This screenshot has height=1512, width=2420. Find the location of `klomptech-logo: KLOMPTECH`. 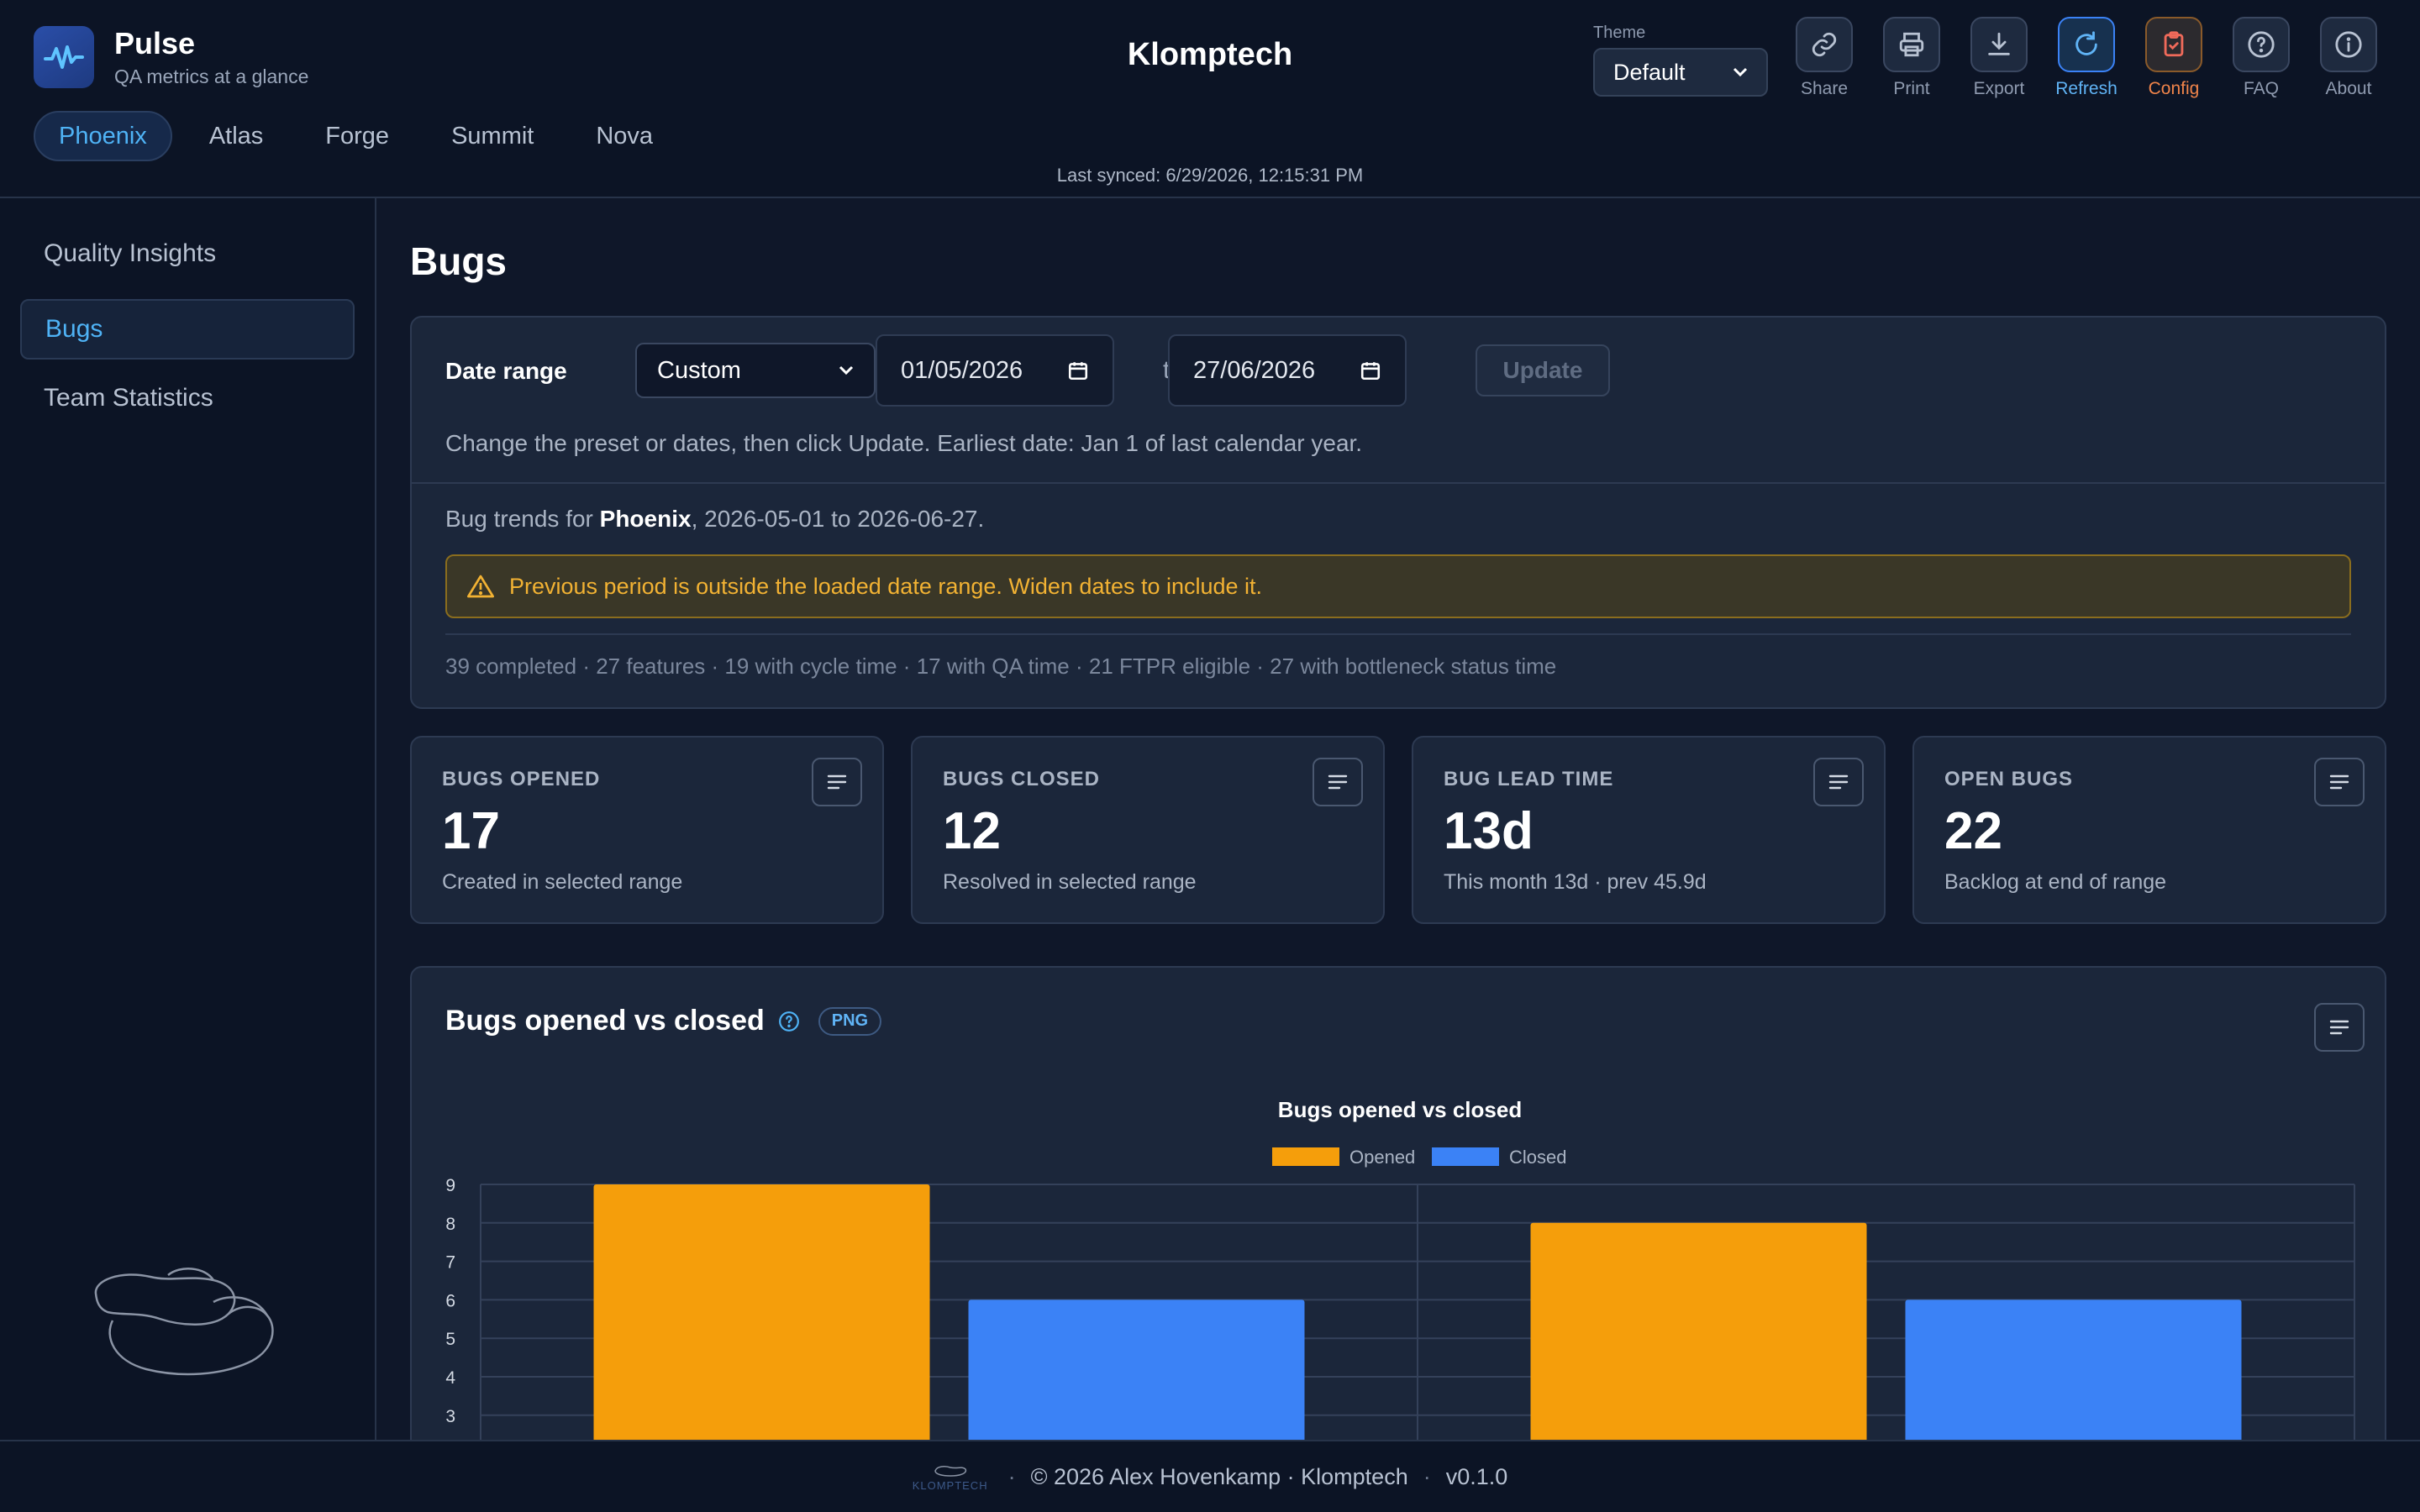

klomptech-logo: KLOMPTECH is located at coordinates (951, 1477).